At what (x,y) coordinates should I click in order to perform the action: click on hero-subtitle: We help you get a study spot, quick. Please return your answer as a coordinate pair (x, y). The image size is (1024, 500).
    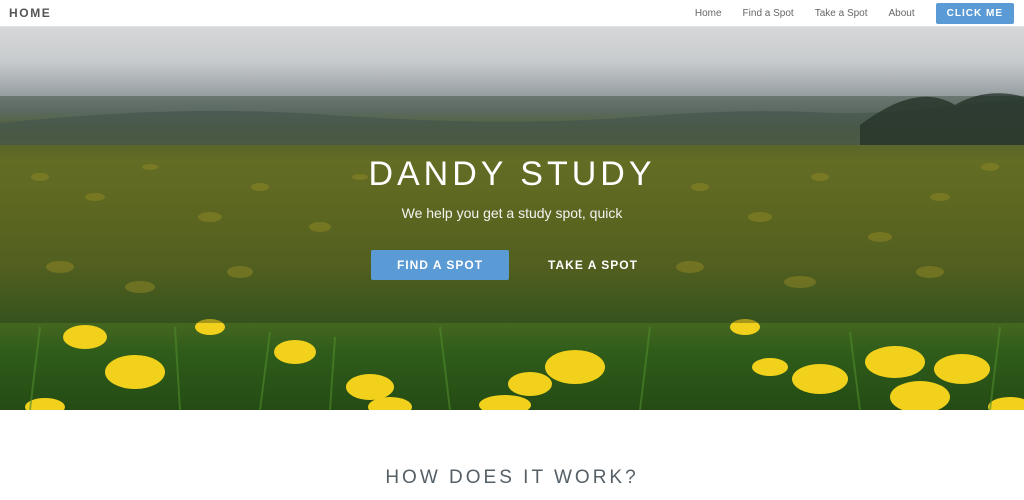
    Looking at the image, I should click on (512, 213).